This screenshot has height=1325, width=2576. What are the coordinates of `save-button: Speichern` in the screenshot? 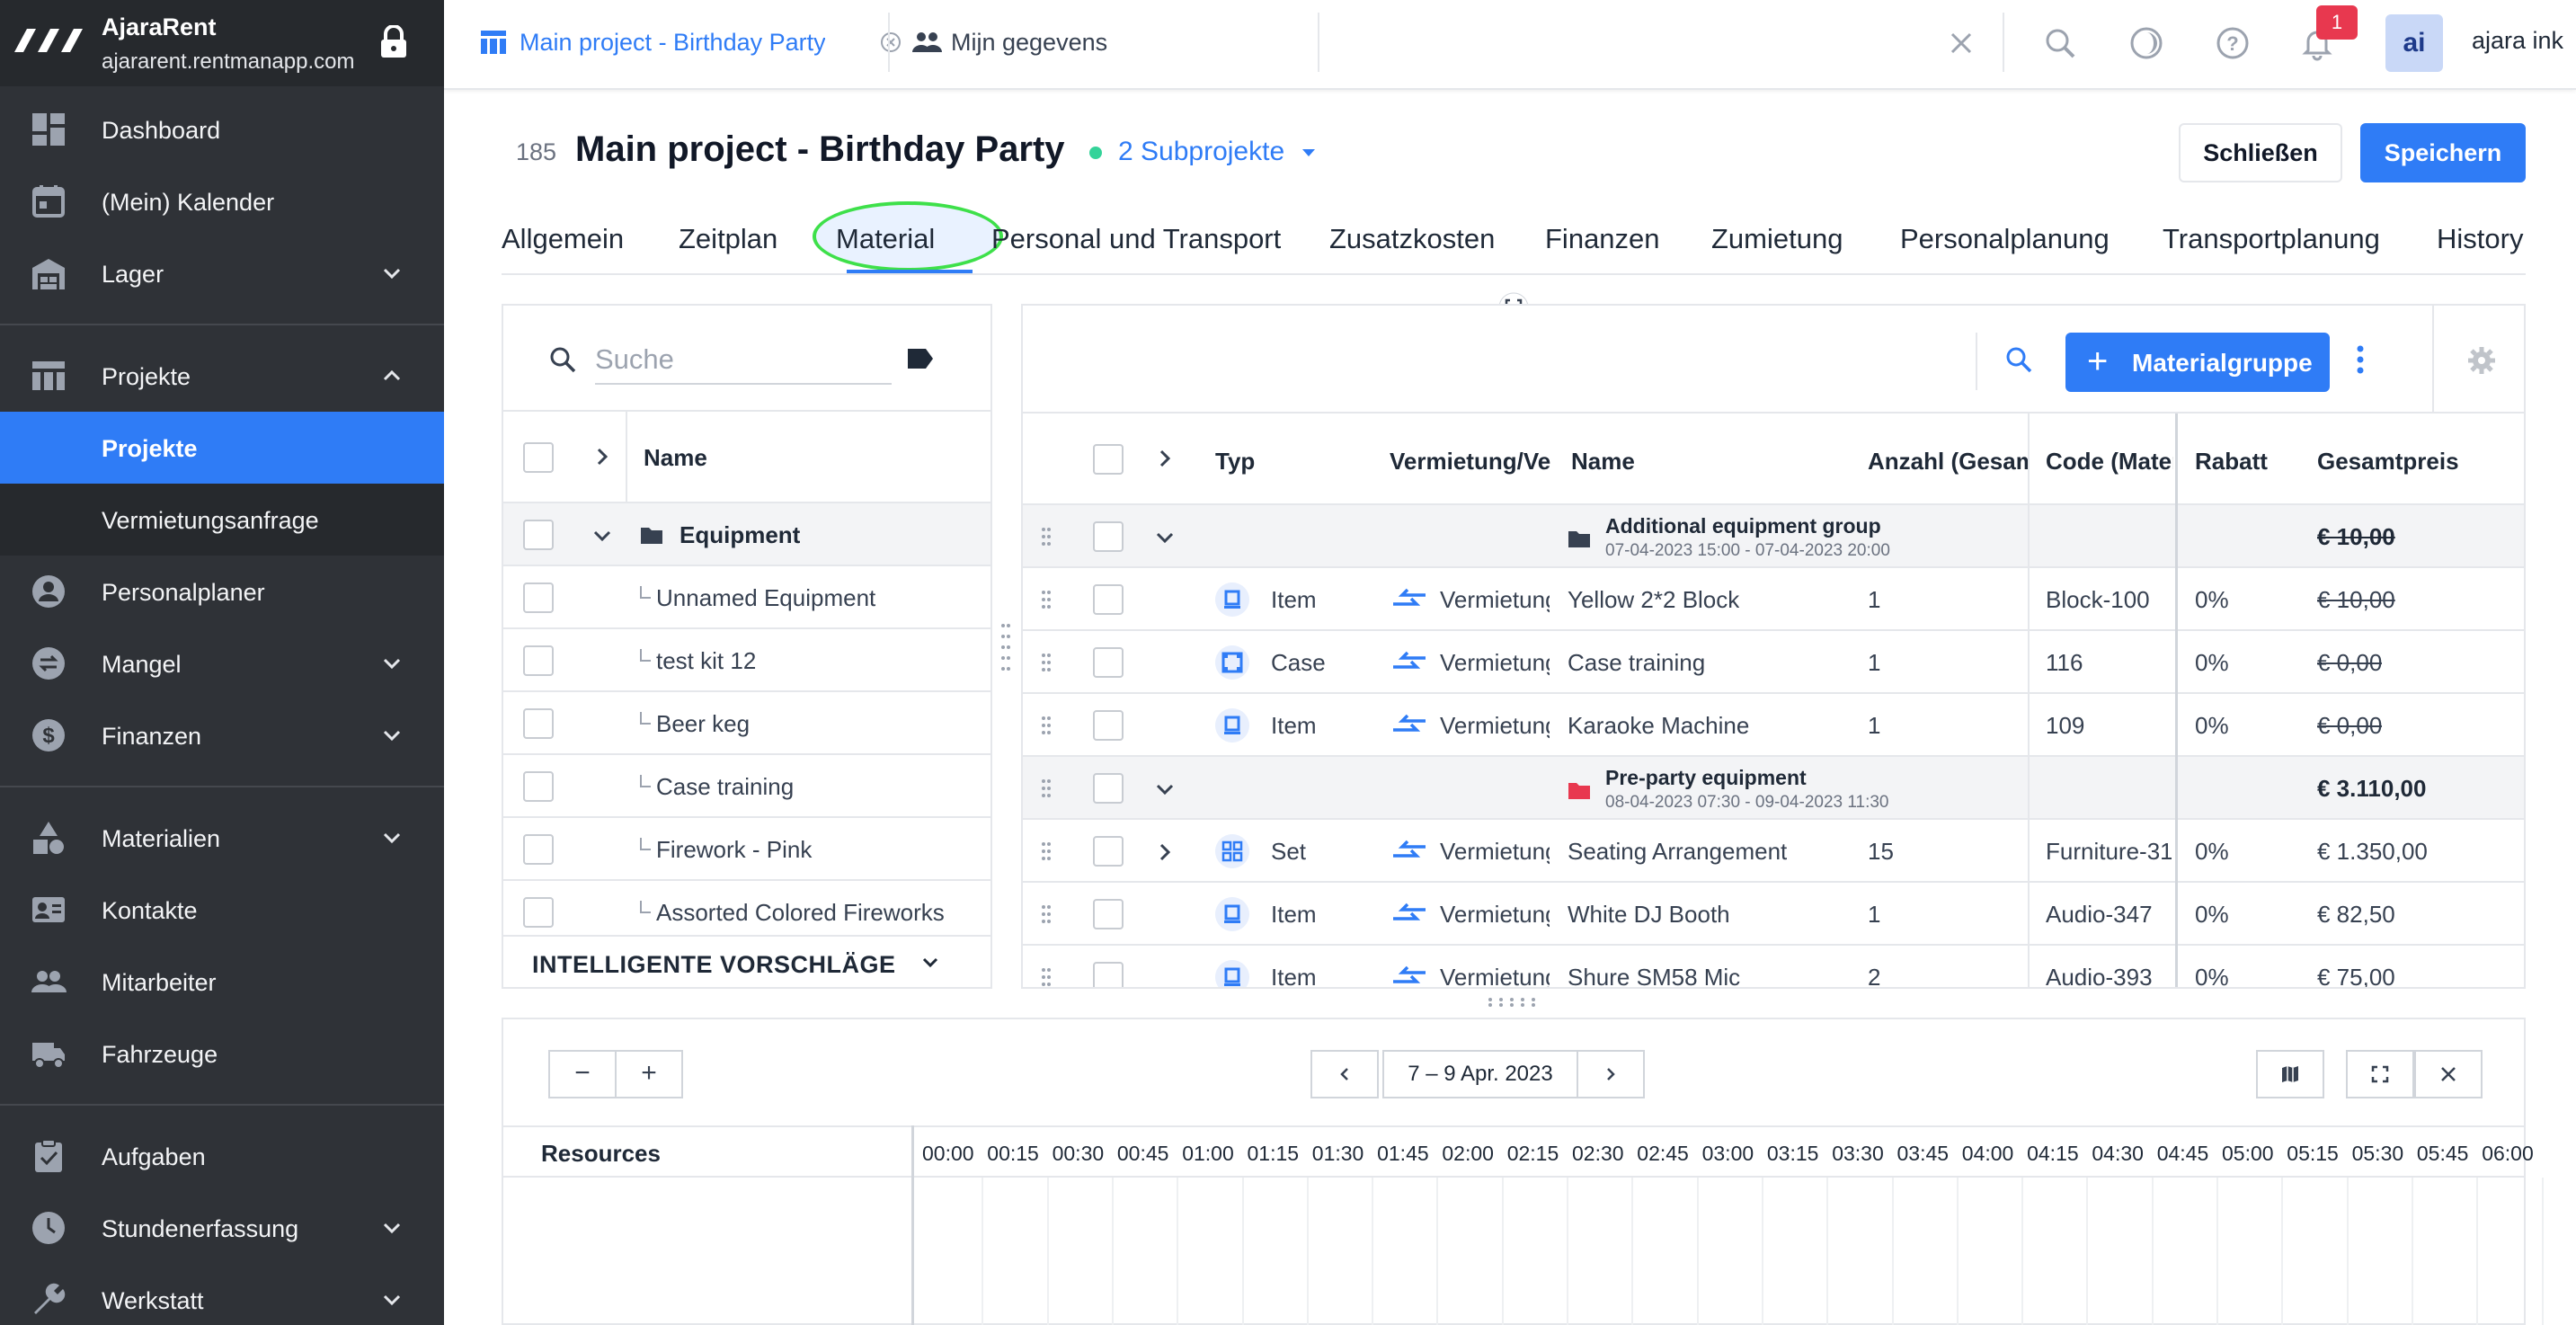 It's located at (2443, 152).